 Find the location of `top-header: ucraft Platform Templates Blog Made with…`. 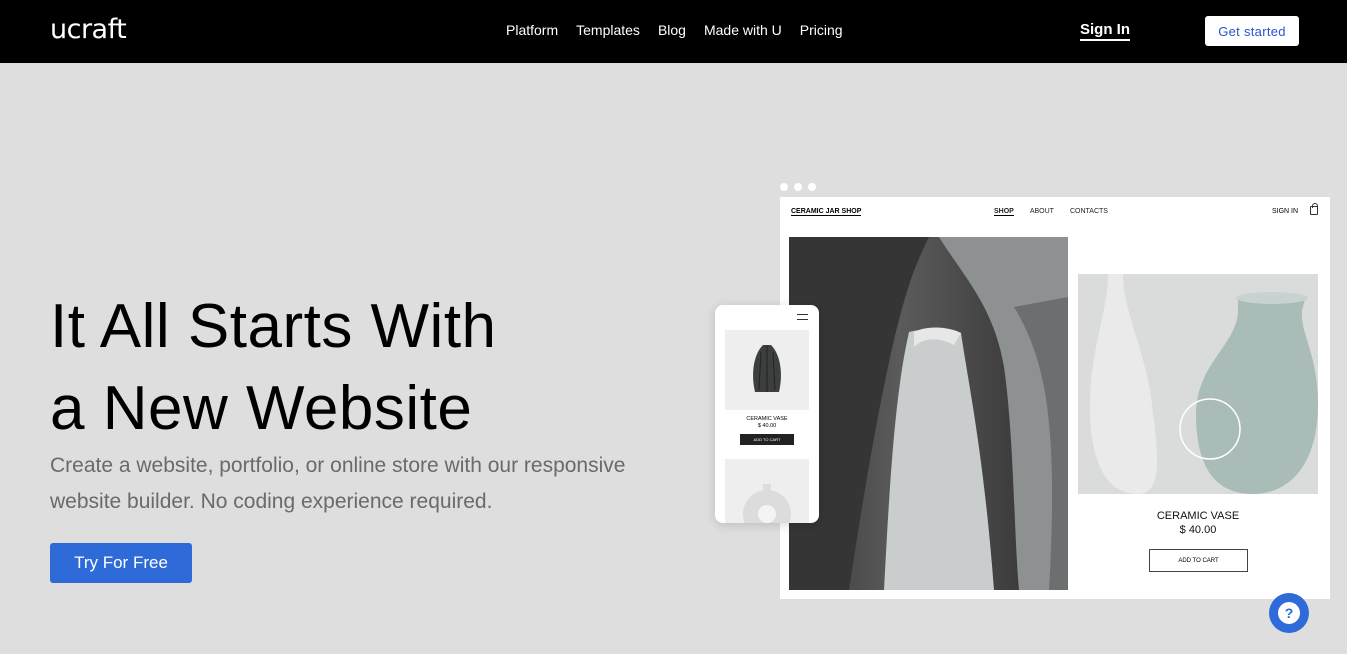

top-header: ucraft Platform Templates Blog Made with… is located at coordinates (673, 31).